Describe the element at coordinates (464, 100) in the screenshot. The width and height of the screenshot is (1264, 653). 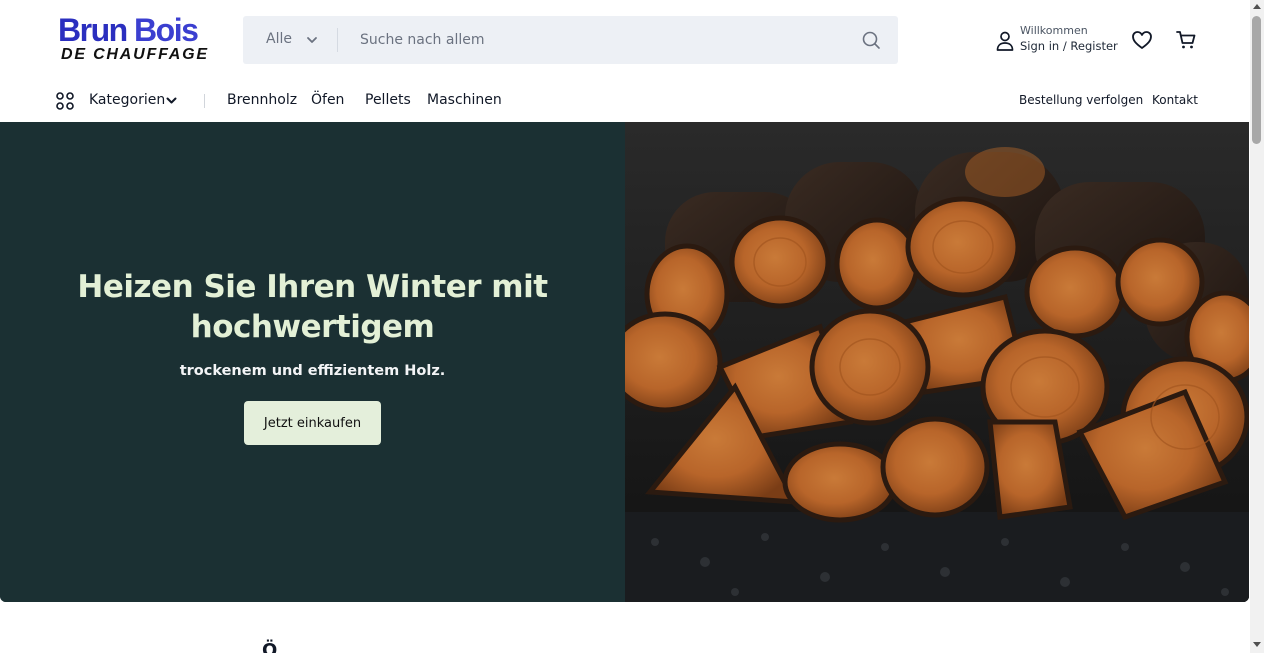
I see `nav-link-maschinen: Maschinen` at that location.